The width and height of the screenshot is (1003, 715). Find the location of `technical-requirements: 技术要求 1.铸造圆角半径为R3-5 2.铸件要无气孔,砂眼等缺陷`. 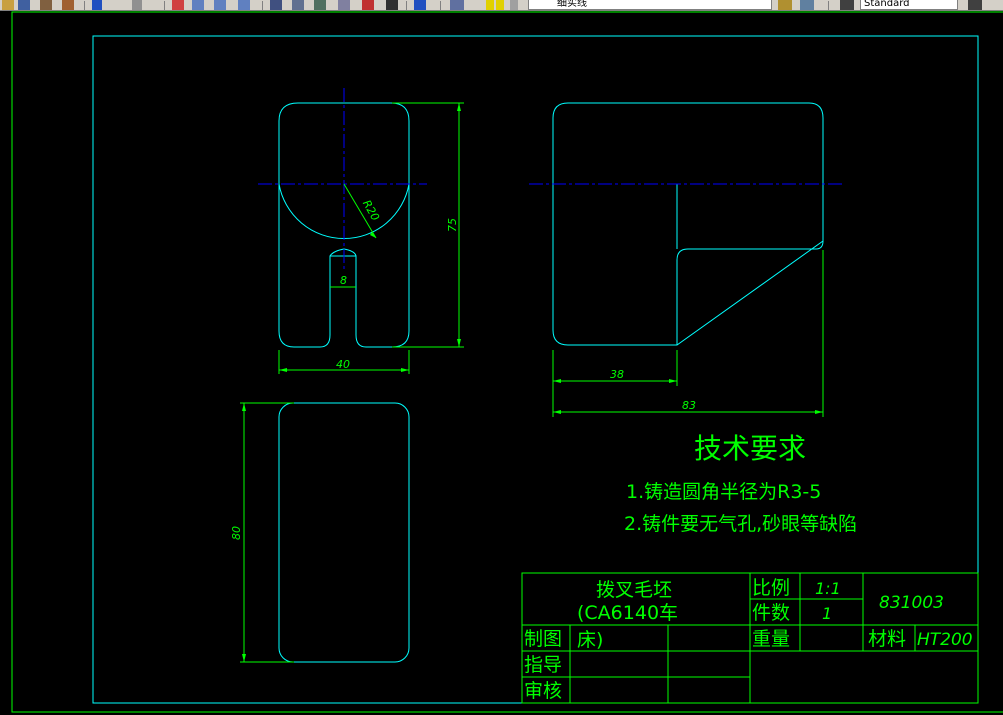

technical-requirements: 技术要求 1.铸造圆角半径为R3-5 2.铸件要无气孔,砂眼等缺陷 is located at coordinates (740, 483).